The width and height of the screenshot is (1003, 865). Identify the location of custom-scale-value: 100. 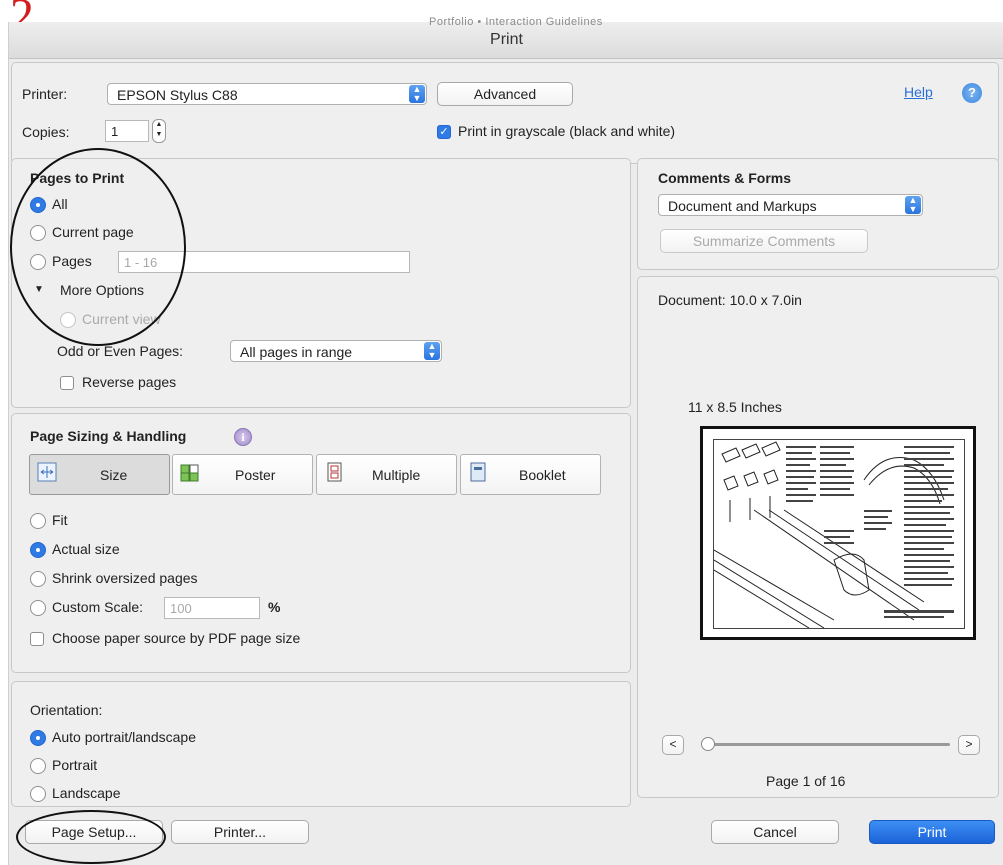
(181, 608).